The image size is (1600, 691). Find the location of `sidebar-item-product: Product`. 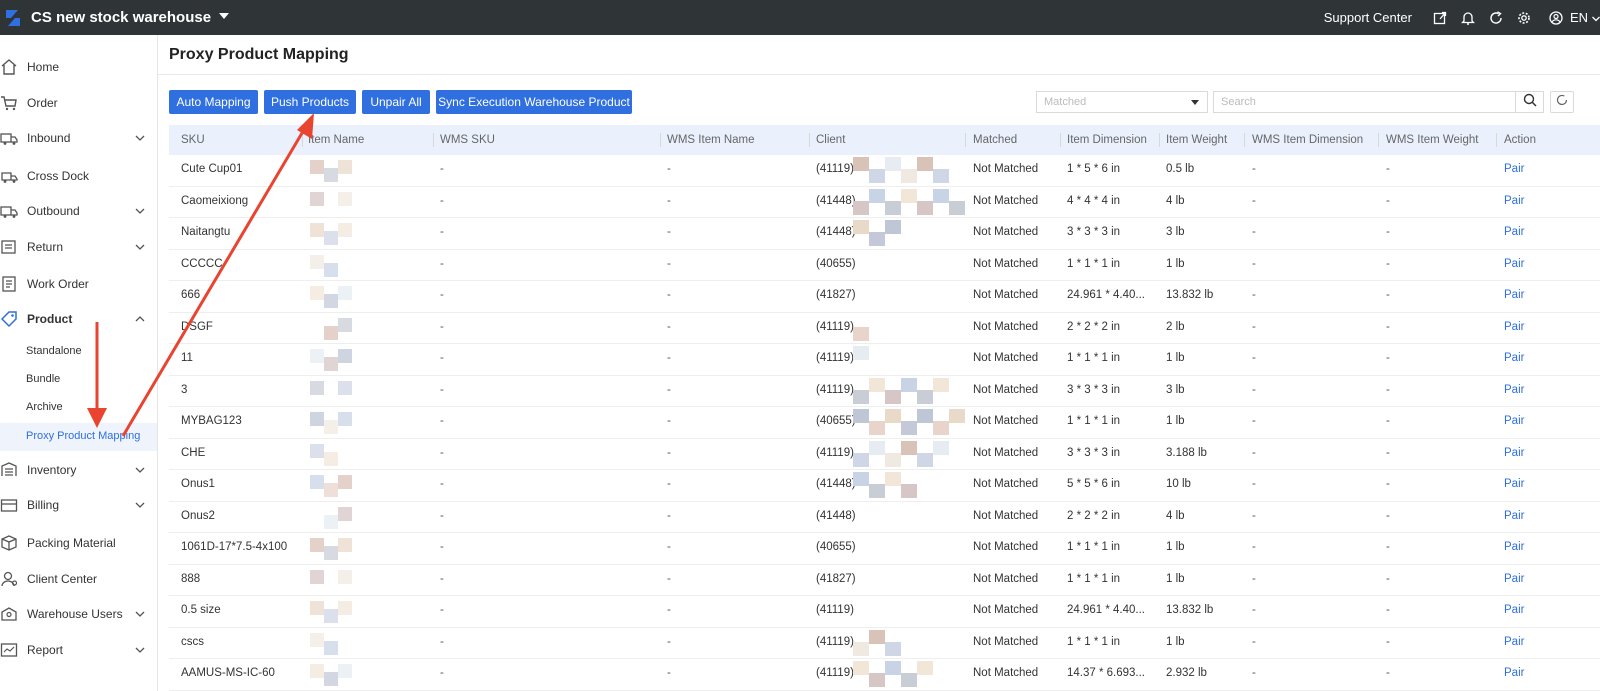

sidebar-item-product: Product is located at coordinates (78, 319).